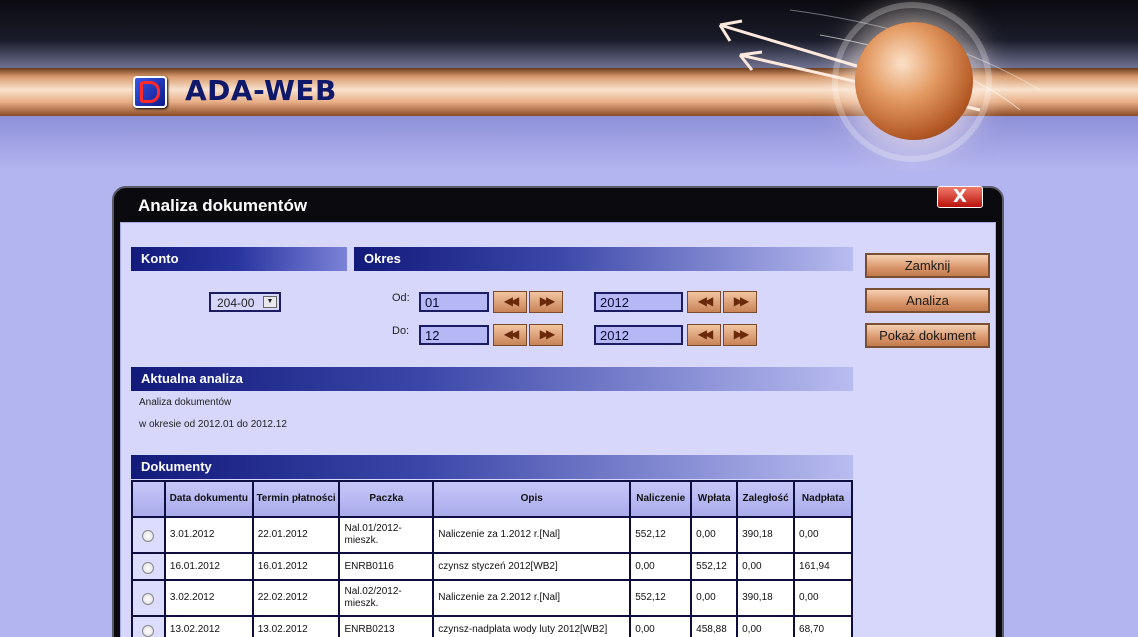 This screenshot has width=1138, height=637. I want to click on cell: czynsz styczeń 2012[WB2], so click(532, 566).